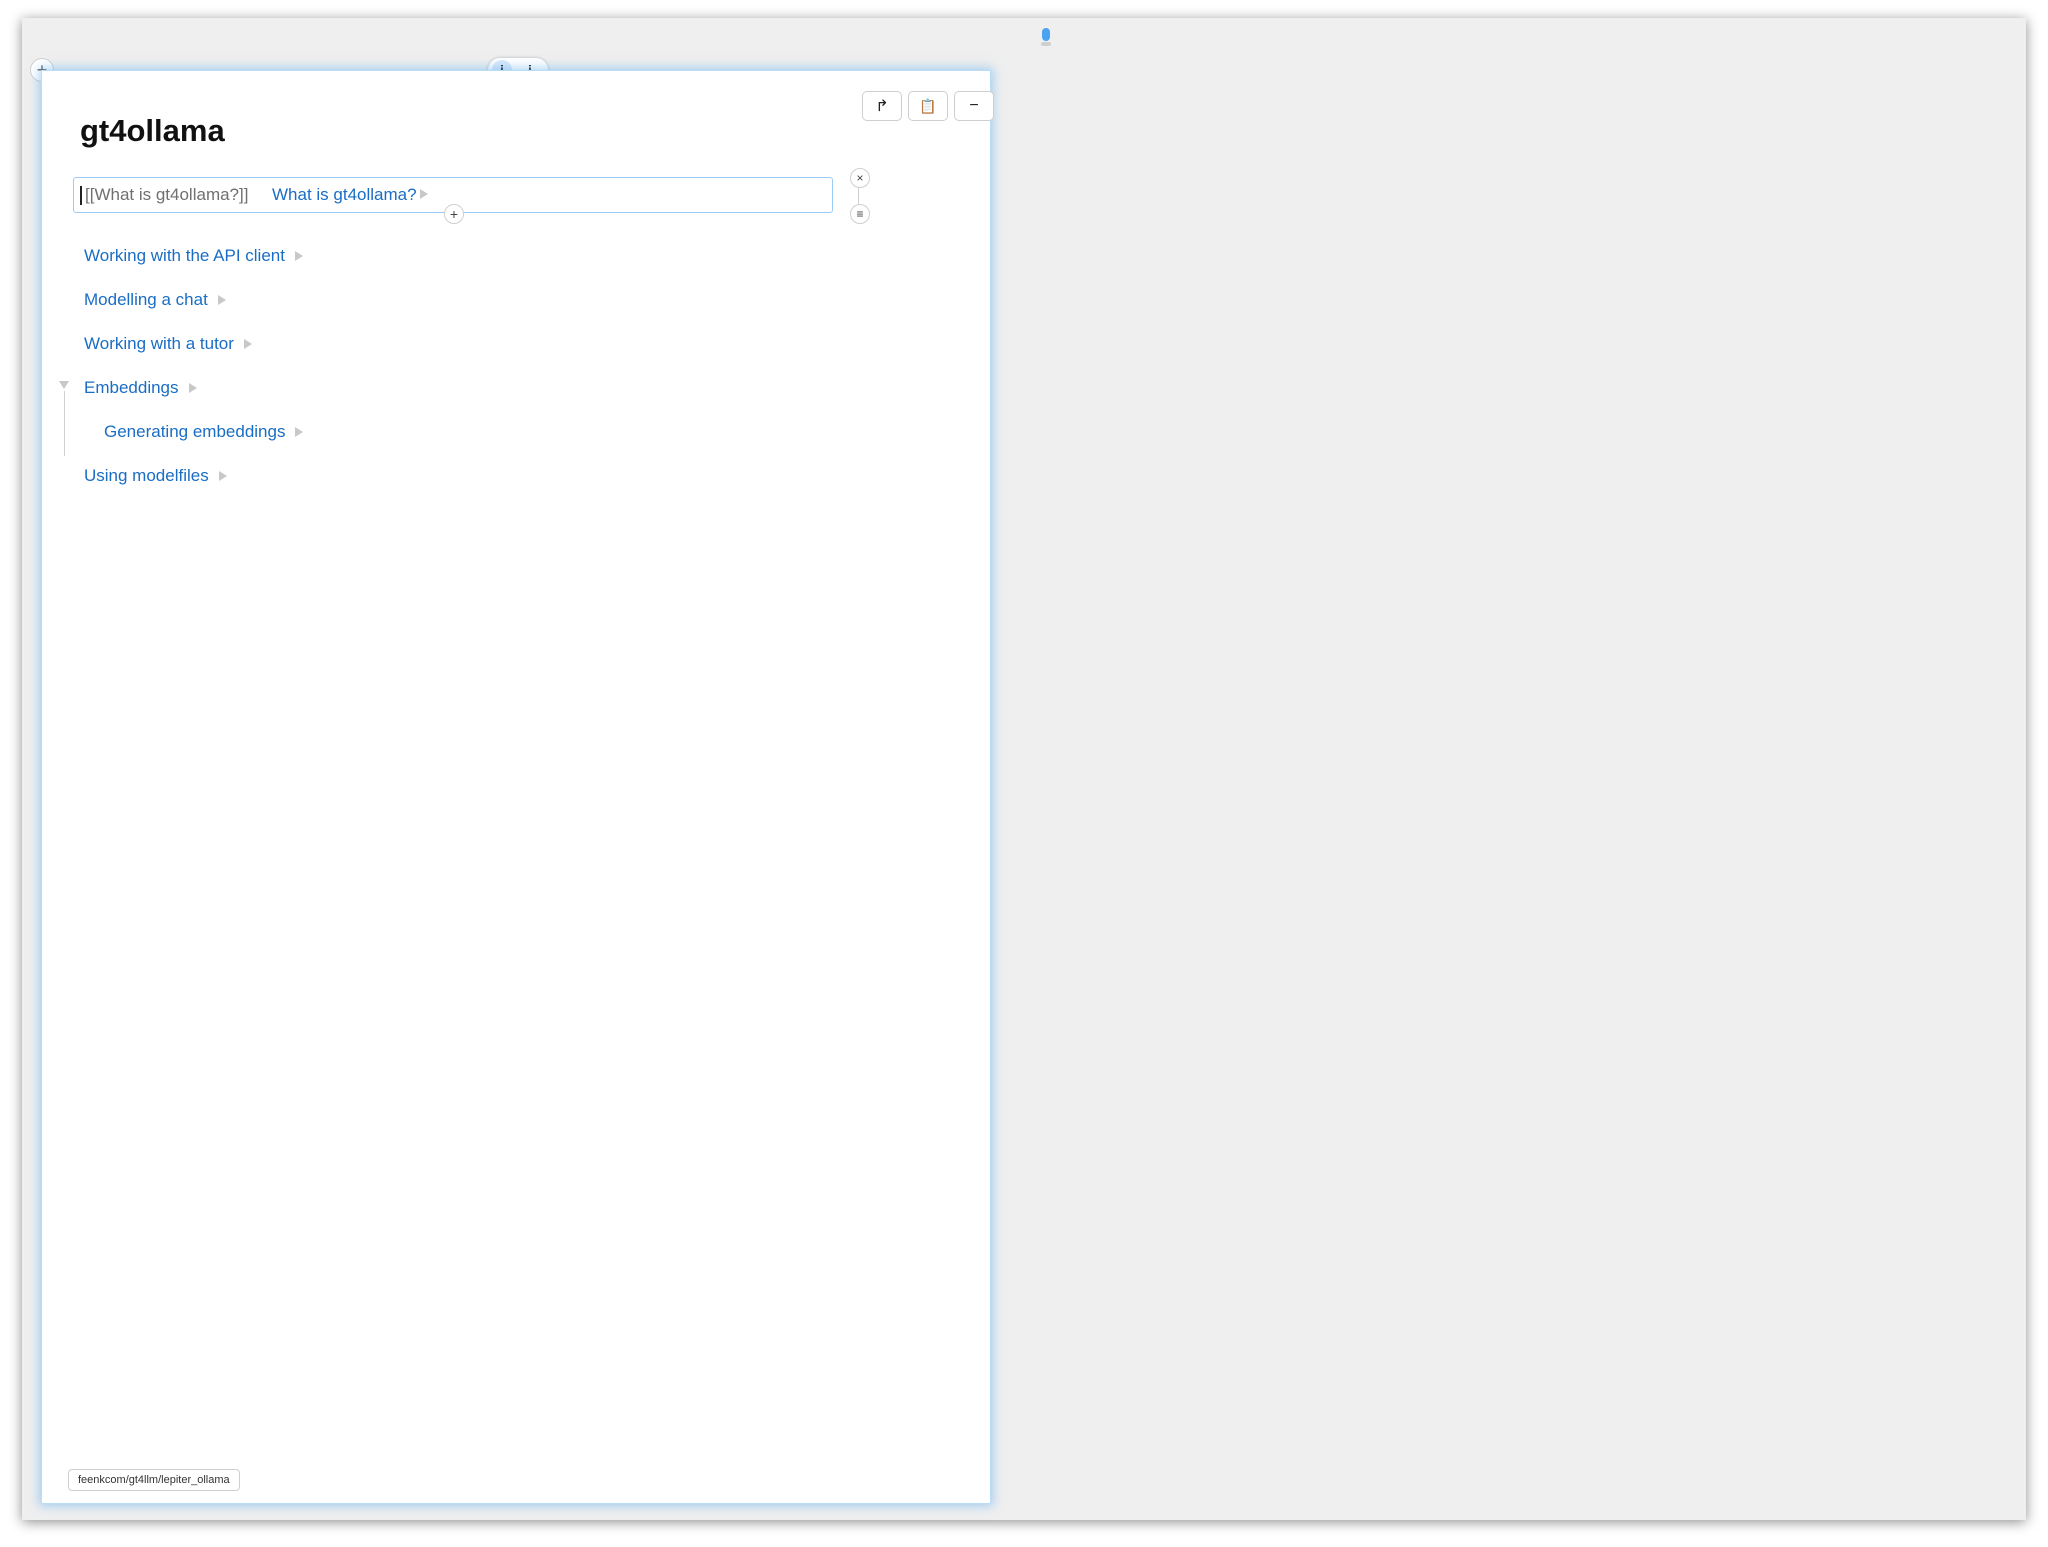 This screenshot has height=1547, width=2048. I want to click on list-item: Using modelfiles, so click(155, 476).